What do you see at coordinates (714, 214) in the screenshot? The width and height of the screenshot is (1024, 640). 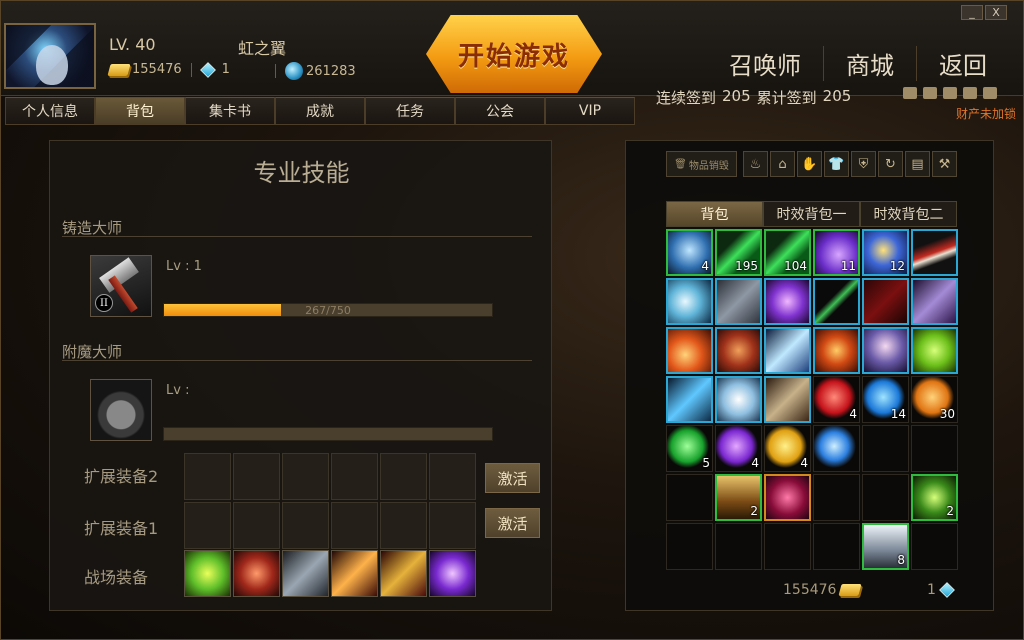 I see `bag-tab-main: 背包` at bounding box center [714, 214].